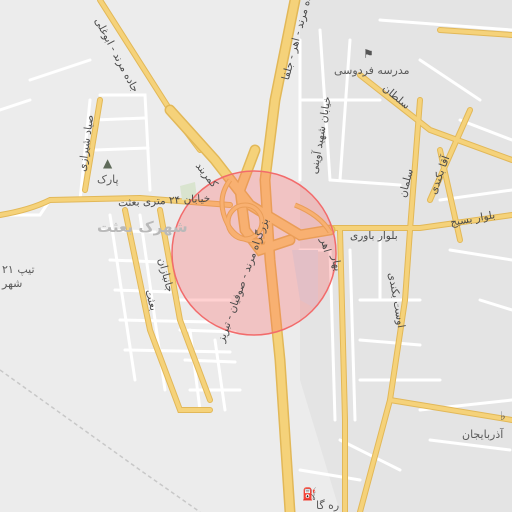 Image resolution: width=512 pixels, height=512 pixels. Describe the element at coordinates (503, 416) in the screenshot. I see `restaurant-icon: ♭` at that location.